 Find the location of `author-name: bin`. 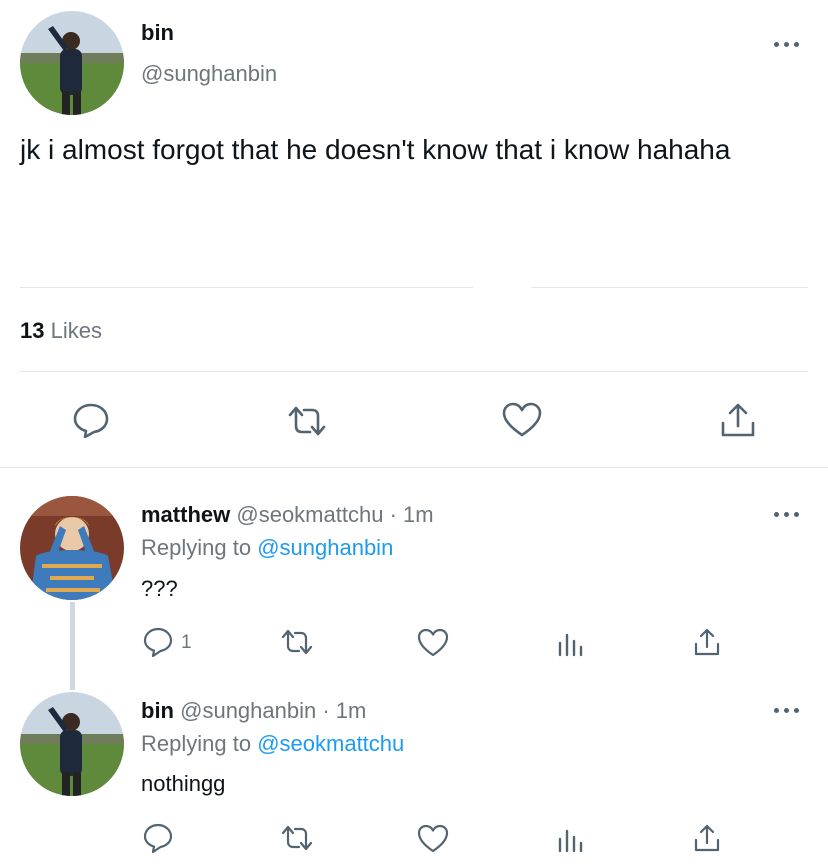

author-name: bin is located at coordinates (157, 33).